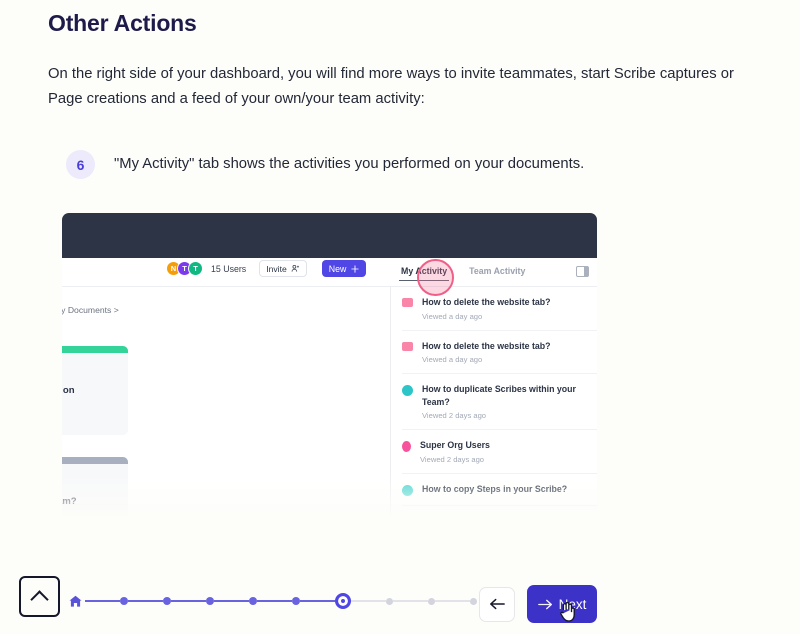  What do you see at coordinates (435, 277) in the screenshot?
I see `highlight-ring` at bounding box center [435, 277].